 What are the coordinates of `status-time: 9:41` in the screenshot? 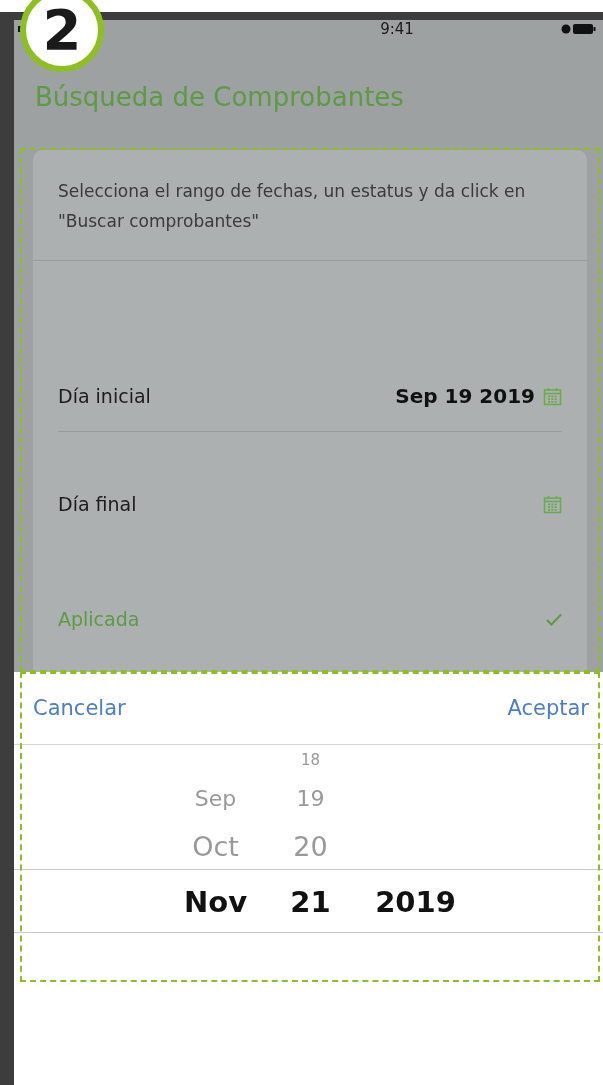 It's located at (397, 29).